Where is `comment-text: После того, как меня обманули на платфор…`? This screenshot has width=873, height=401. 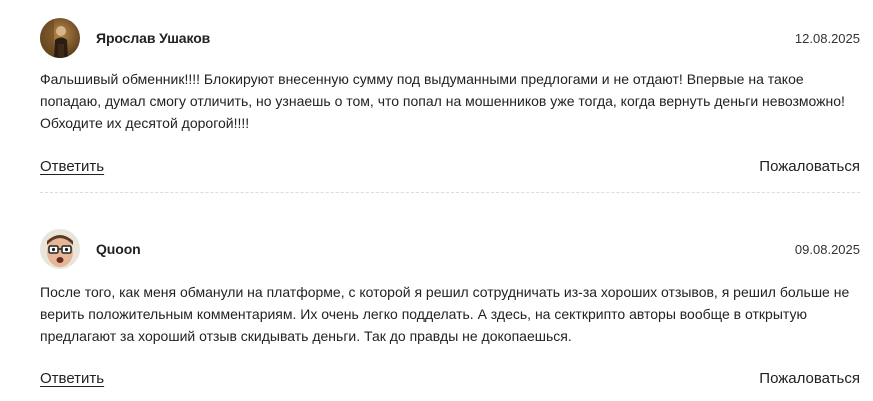 comment-text: После того, как меня обманули на платфор… is located at coordinates (445, 314).